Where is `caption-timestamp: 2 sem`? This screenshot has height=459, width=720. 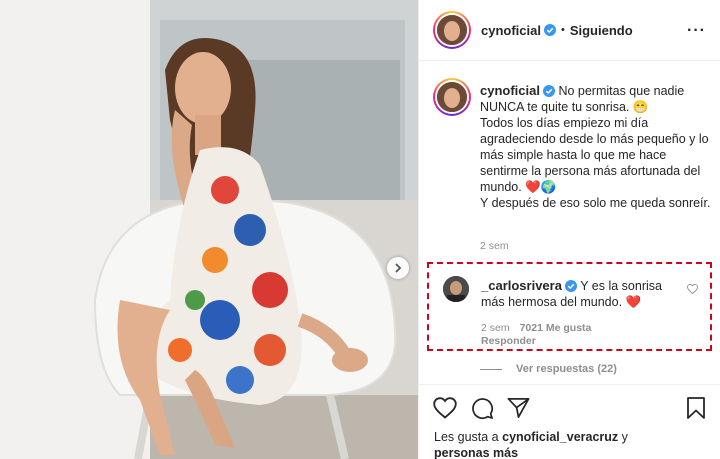 caption-timestamp: 2 sem is located at coordinates (494, 246).